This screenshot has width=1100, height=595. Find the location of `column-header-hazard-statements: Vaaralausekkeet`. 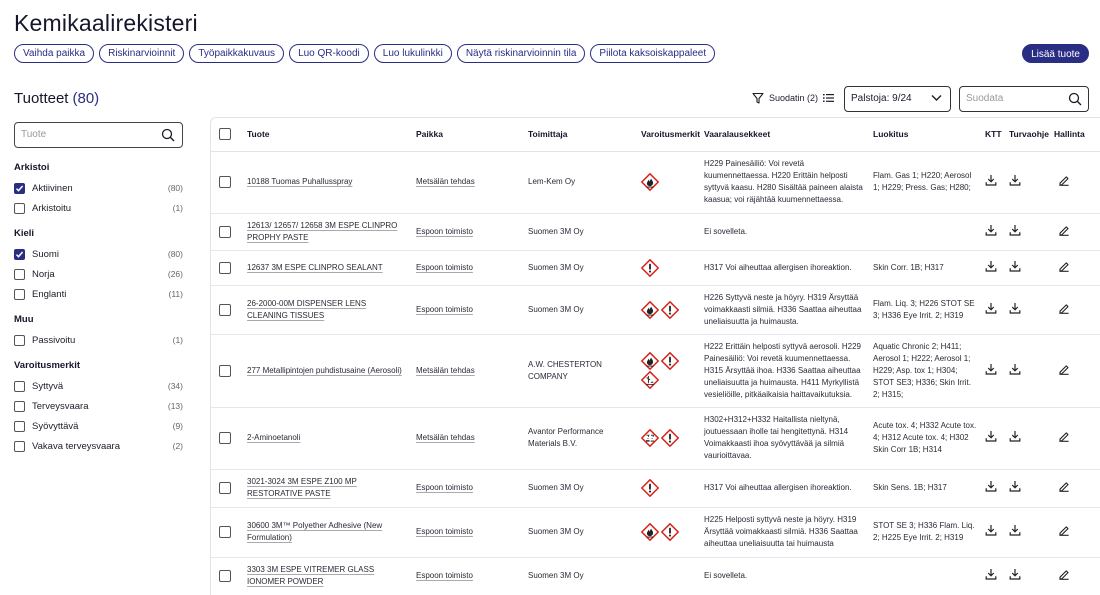

column-header-hazard-statements: Vaaralausekkeet is located at coordinates (784, 135).